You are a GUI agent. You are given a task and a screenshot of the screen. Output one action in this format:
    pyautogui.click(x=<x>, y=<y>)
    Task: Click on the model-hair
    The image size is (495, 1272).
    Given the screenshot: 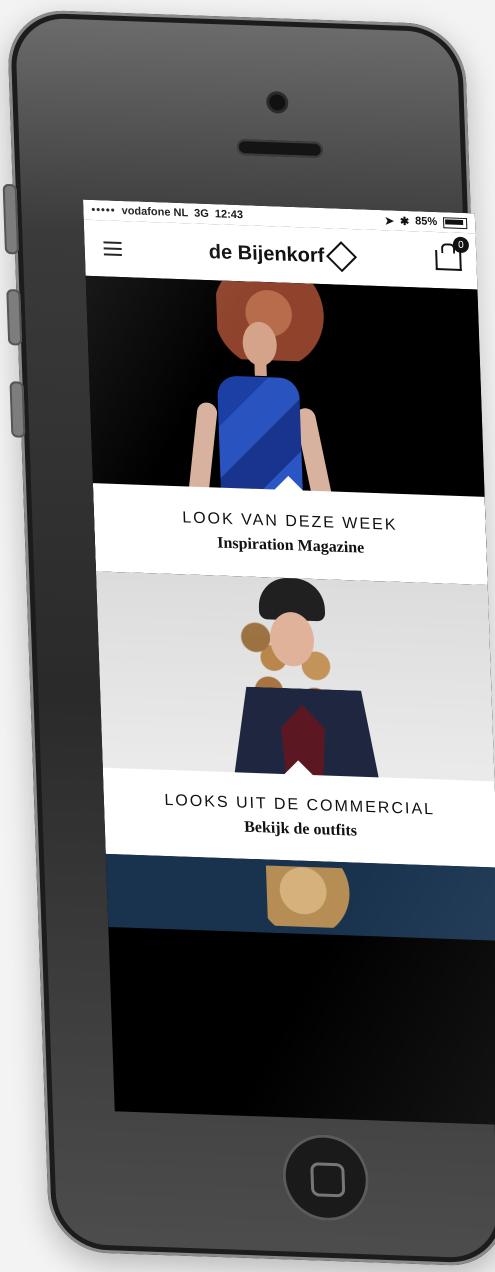 What is the action you would take?
    pyautogui.click(x=282, y=322)
    